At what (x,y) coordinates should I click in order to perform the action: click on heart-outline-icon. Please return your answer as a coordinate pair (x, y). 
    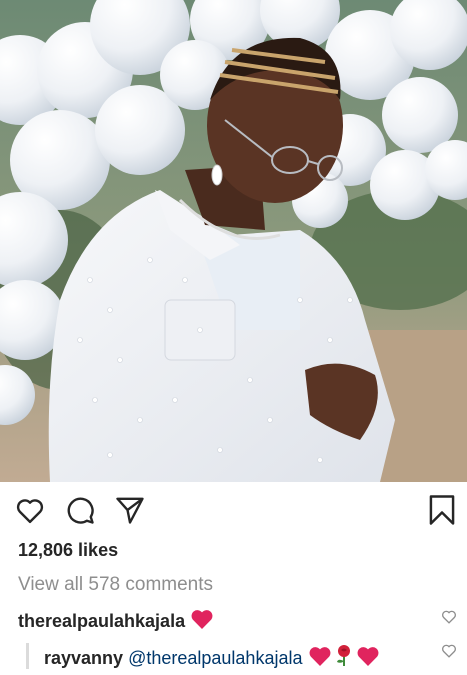
    Looking at the image, I should click on (30, 510).